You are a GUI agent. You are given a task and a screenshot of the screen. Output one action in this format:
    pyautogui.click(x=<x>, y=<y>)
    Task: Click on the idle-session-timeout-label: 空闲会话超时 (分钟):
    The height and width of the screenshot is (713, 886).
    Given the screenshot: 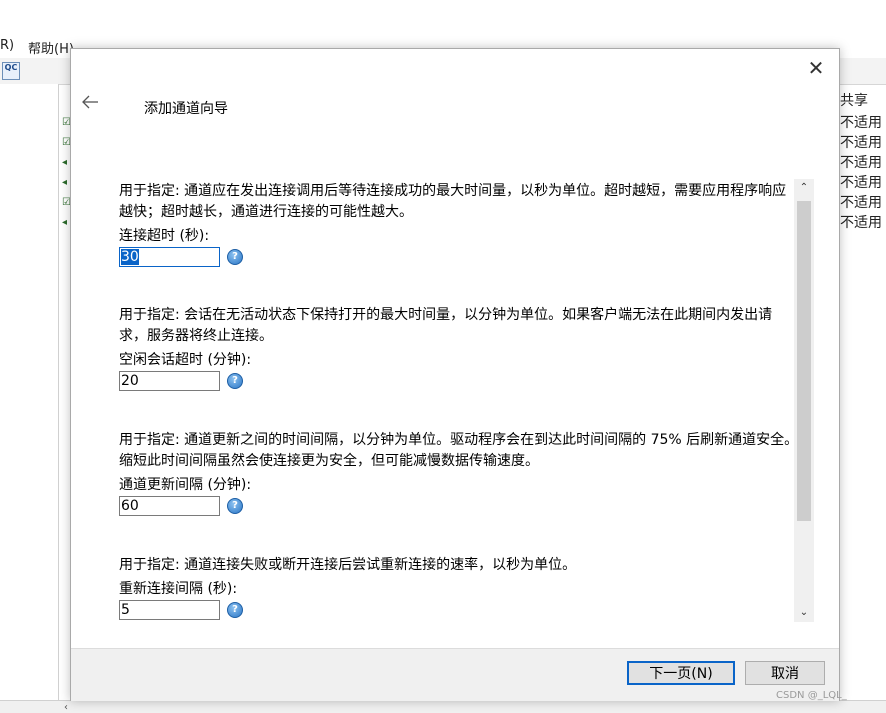 What is the action you would take?
    pyautogui.click(x=185, y=360)
    